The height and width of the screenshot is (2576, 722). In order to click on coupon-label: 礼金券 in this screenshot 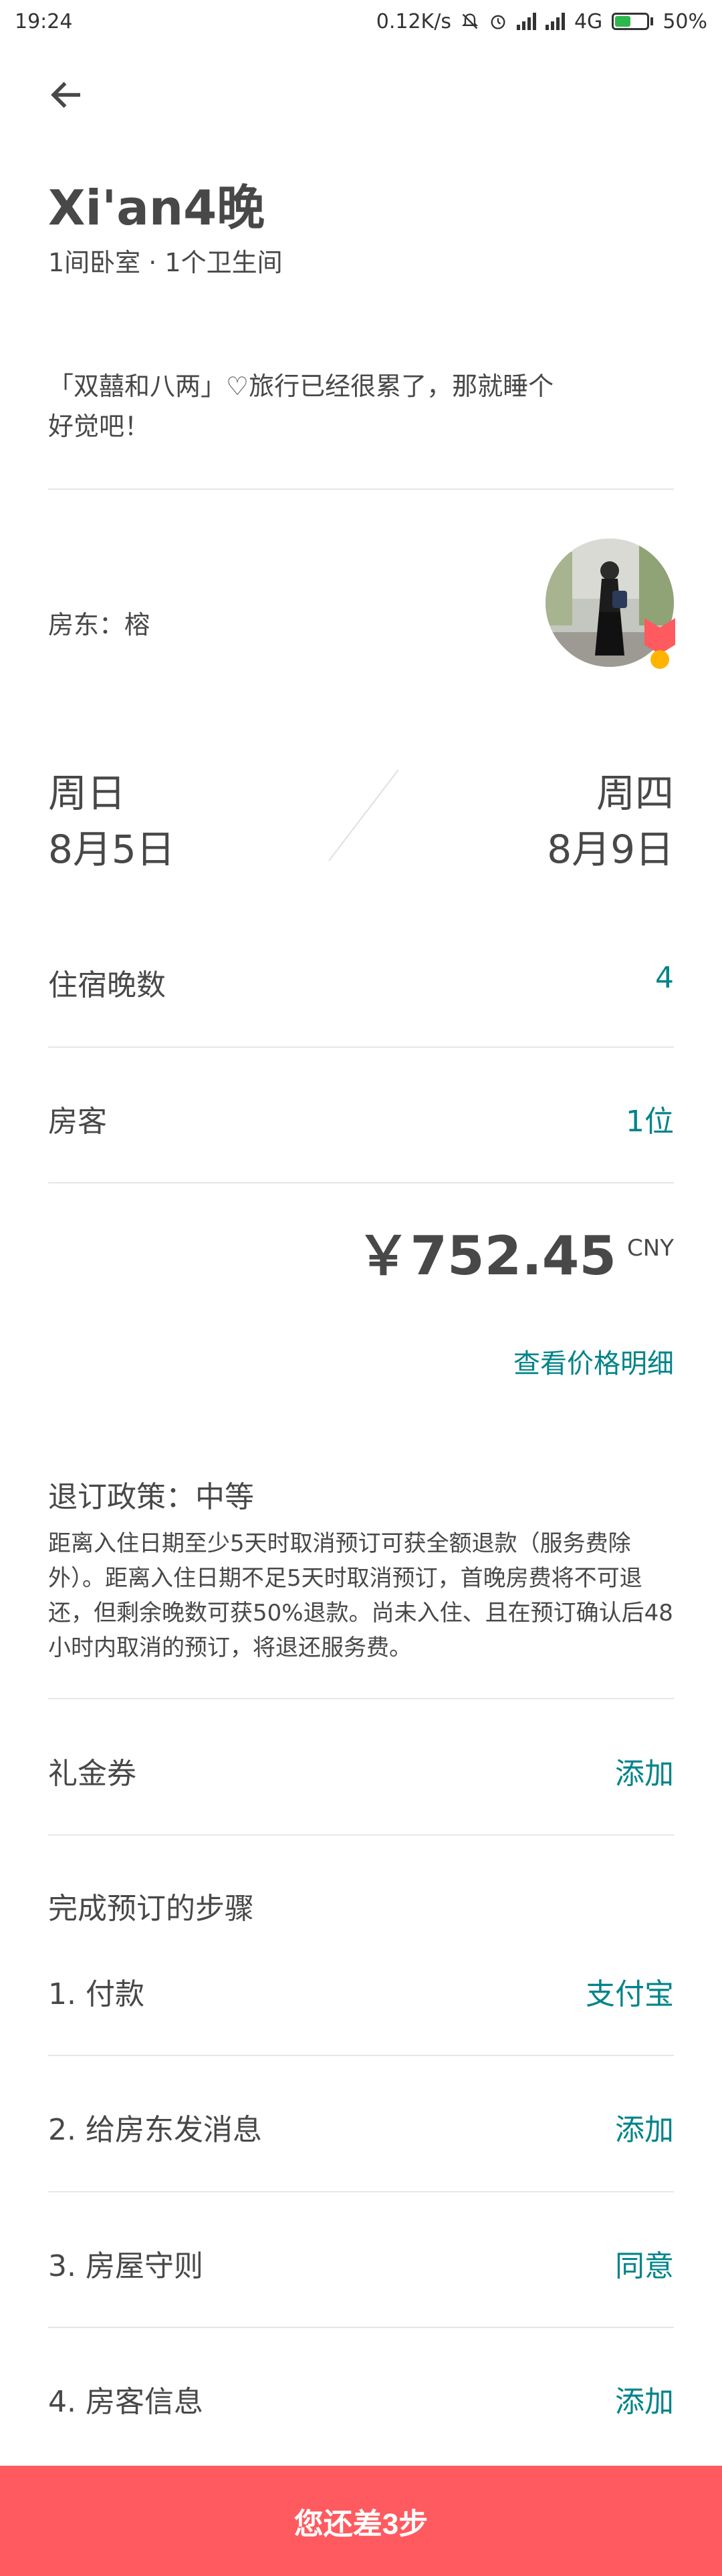, I will do `click(92, 1774)`.